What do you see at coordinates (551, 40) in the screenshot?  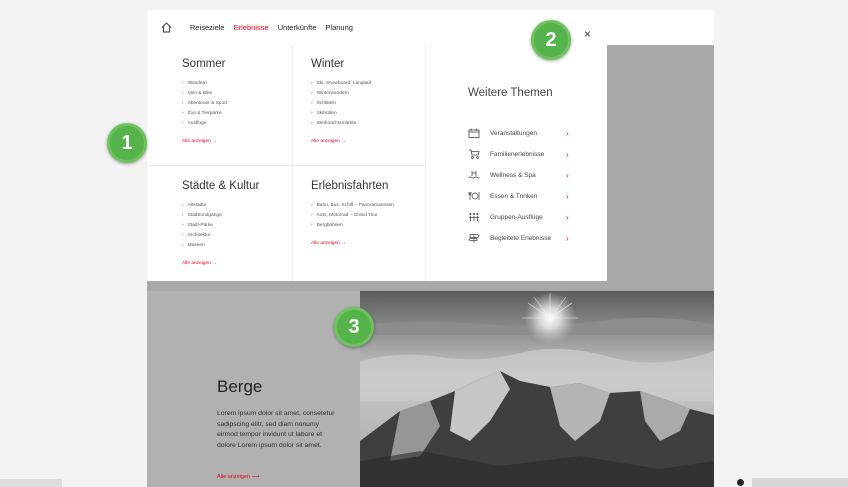 I see `annotation-badge-2: 2` at bounding box center [551, 40].